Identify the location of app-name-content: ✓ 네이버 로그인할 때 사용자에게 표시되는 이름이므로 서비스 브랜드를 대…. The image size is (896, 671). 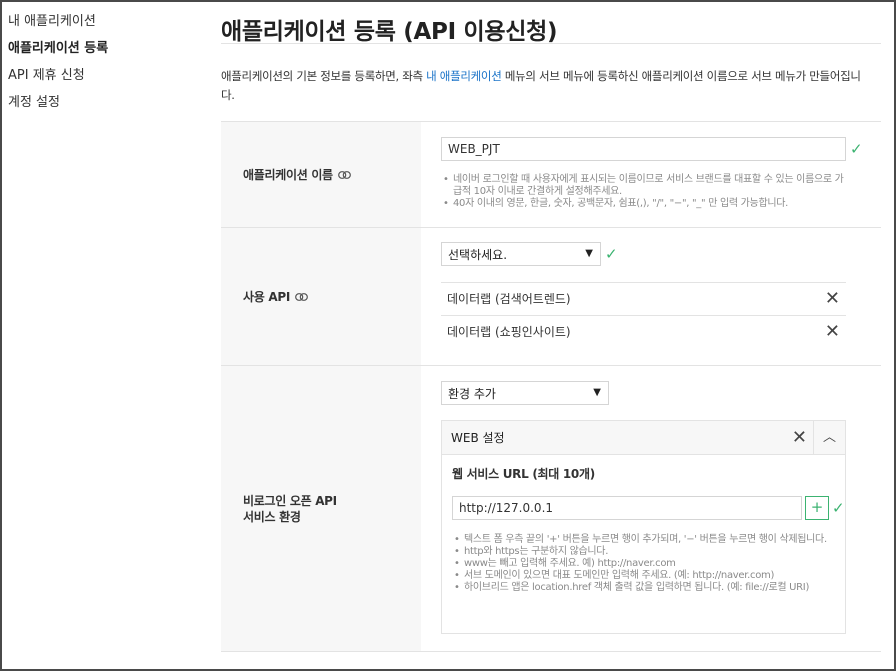
(651, 174).